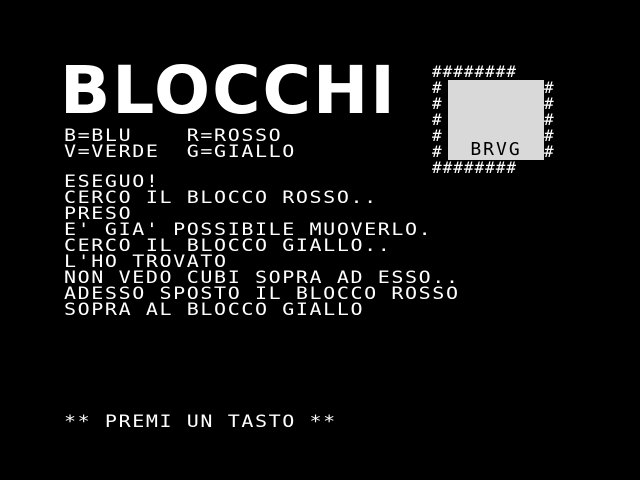 The height and width of the screenshot is (480, 640). Describe the element at coordinates (496, 149) in the screenshot. I see `block-label: BRVG` at that location.